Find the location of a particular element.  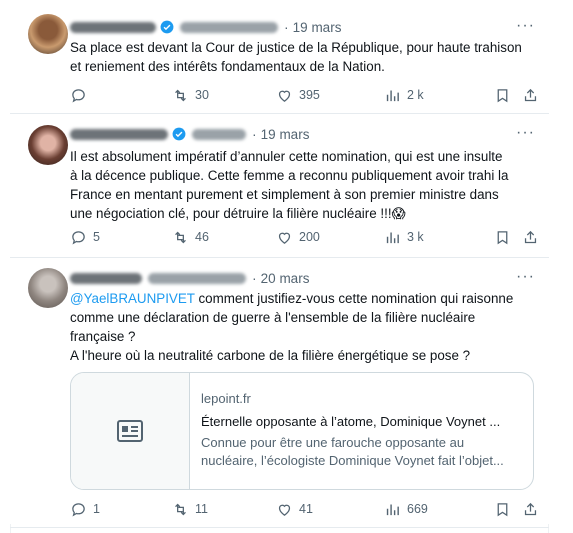

like-button: 200 is located at coordinates (298, 237).